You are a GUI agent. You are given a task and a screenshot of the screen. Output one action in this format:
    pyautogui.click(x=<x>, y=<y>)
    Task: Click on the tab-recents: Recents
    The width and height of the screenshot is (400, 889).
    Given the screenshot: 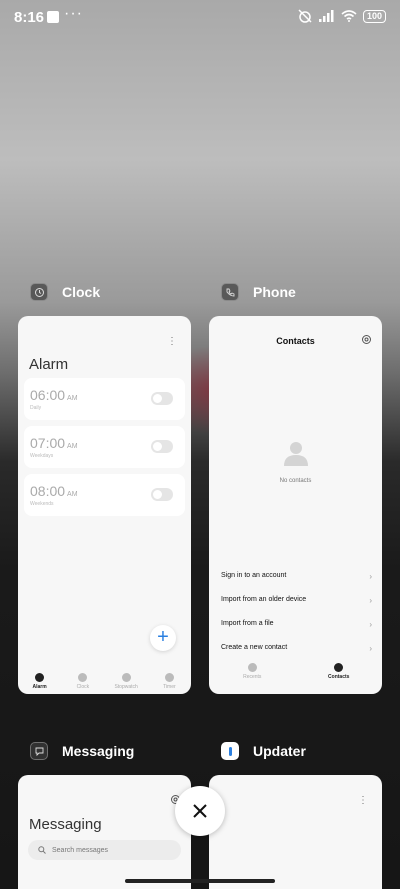 What is the action you would take?
    pyautogui.click(x=252, y=671)
    